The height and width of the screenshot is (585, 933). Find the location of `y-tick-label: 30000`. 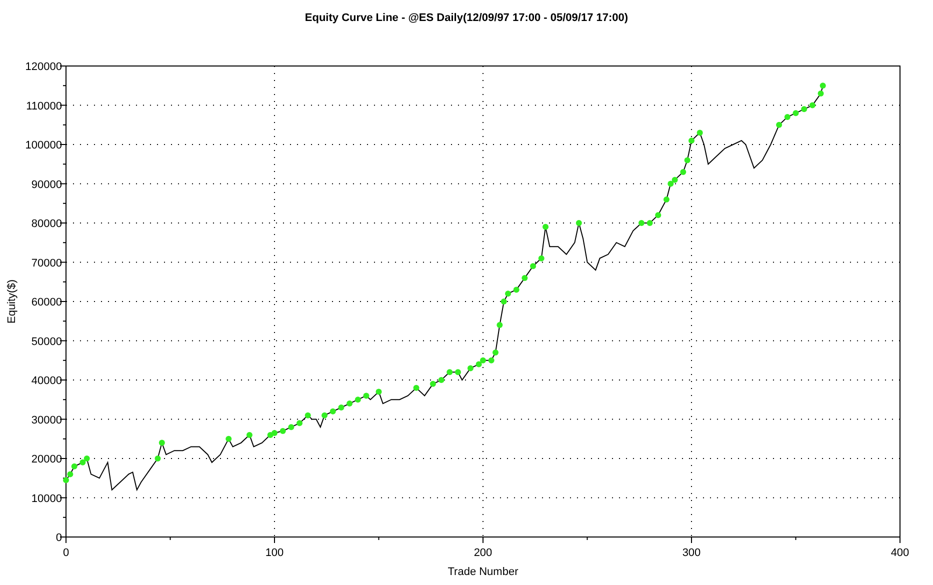

y-tick-label: 30000 is located at coordinates (46, 420).